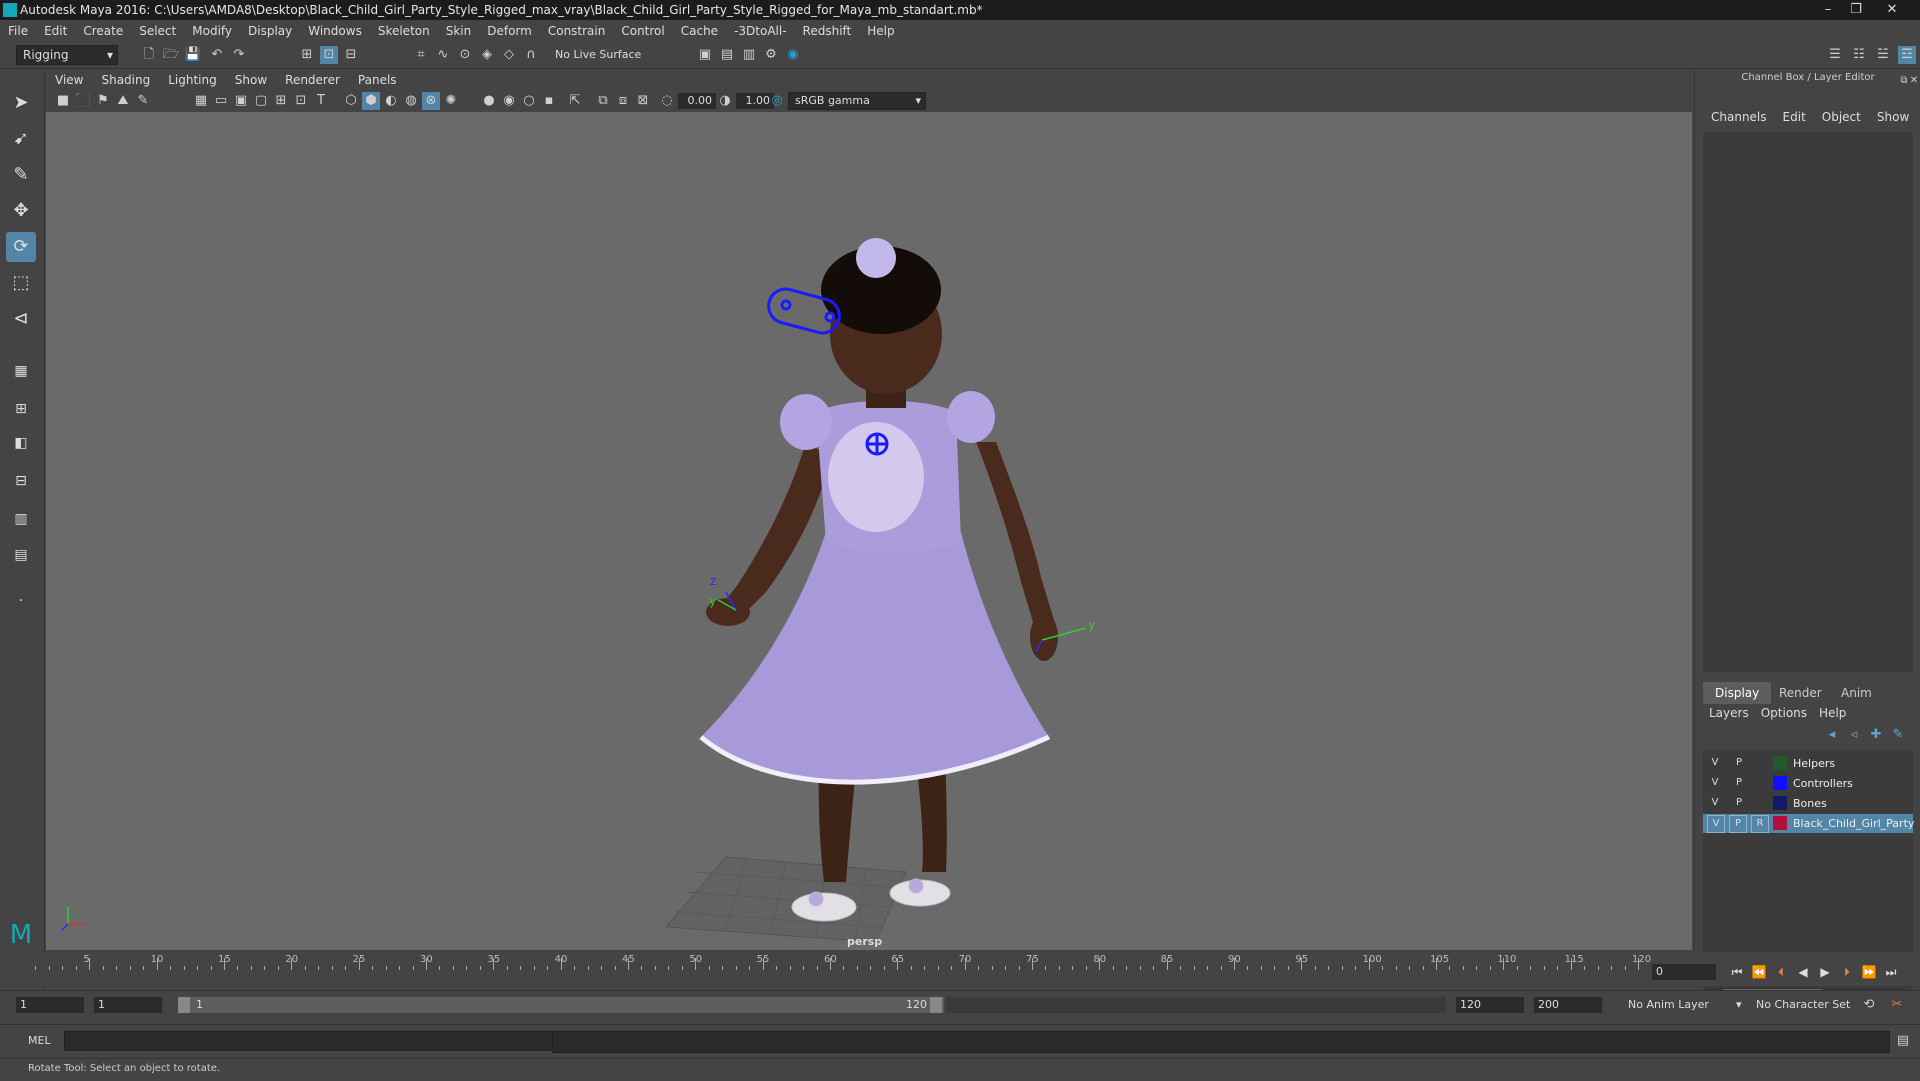  Describe the element at coordinates (281, 101) in the screenshot. I see `field-chart-icon: ⊞` at that location.